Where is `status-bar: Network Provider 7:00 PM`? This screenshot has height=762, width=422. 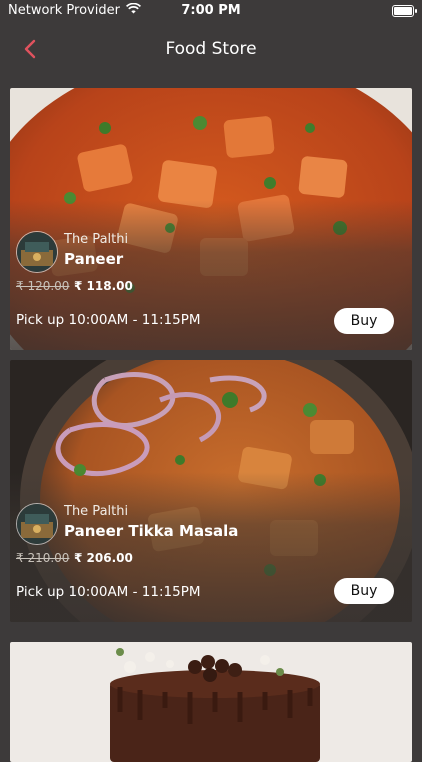
status-bar: Network Provider 7:00 PM is located at coordinates (211, 11).